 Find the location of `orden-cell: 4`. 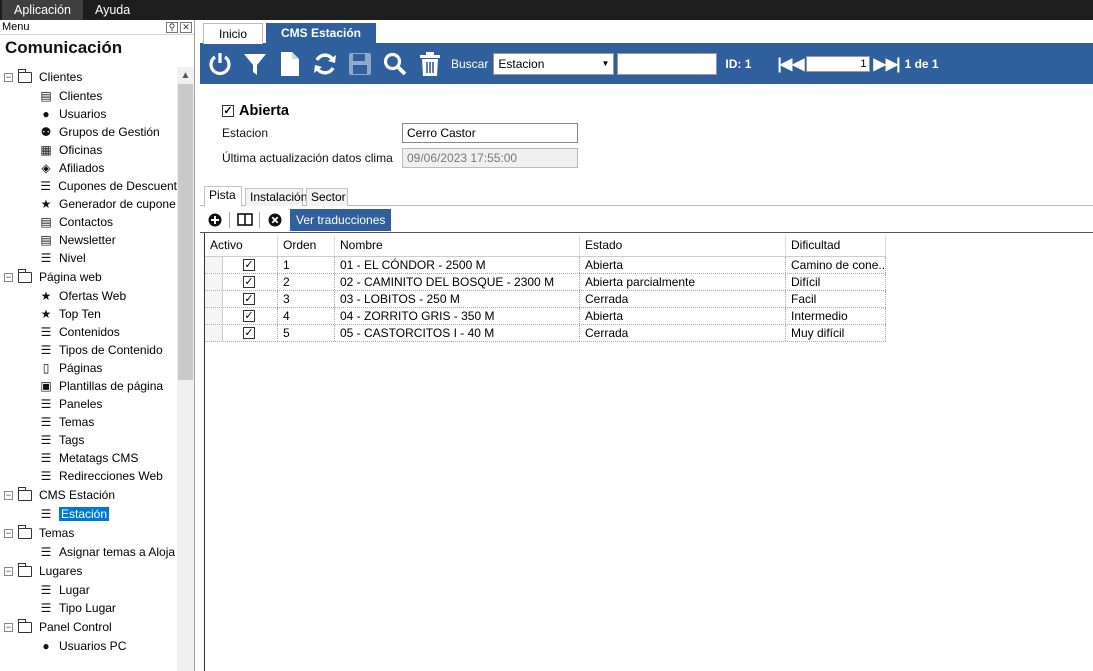

orden-cell: 4 is located at coordinates (306, 316).